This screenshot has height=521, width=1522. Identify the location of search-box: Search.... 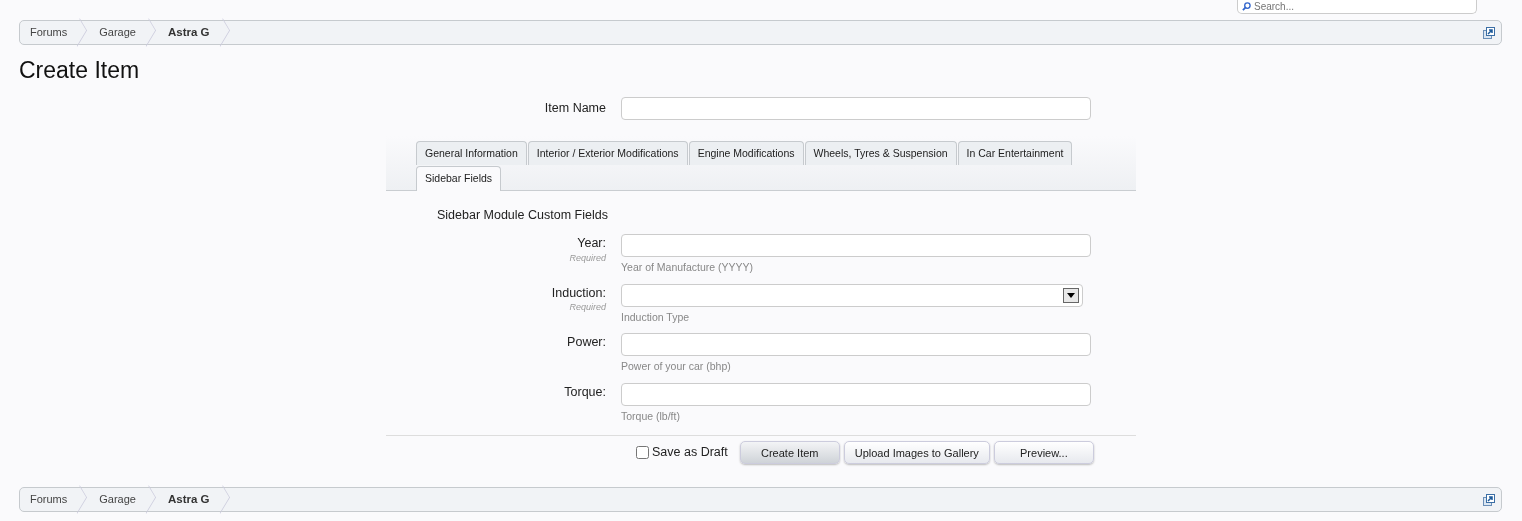
(1357, 7).